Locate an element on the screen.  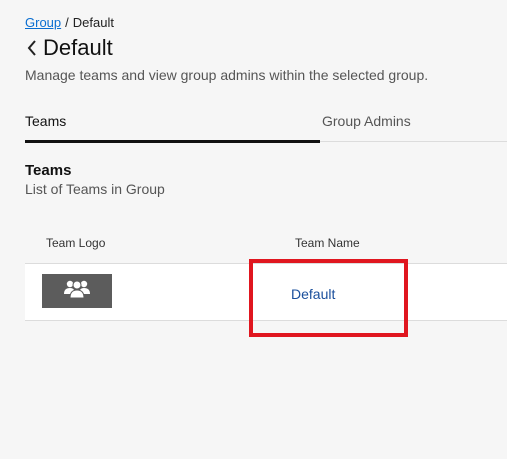
column-header-team-logo: Team Logo is located at coordinates (76, 243).